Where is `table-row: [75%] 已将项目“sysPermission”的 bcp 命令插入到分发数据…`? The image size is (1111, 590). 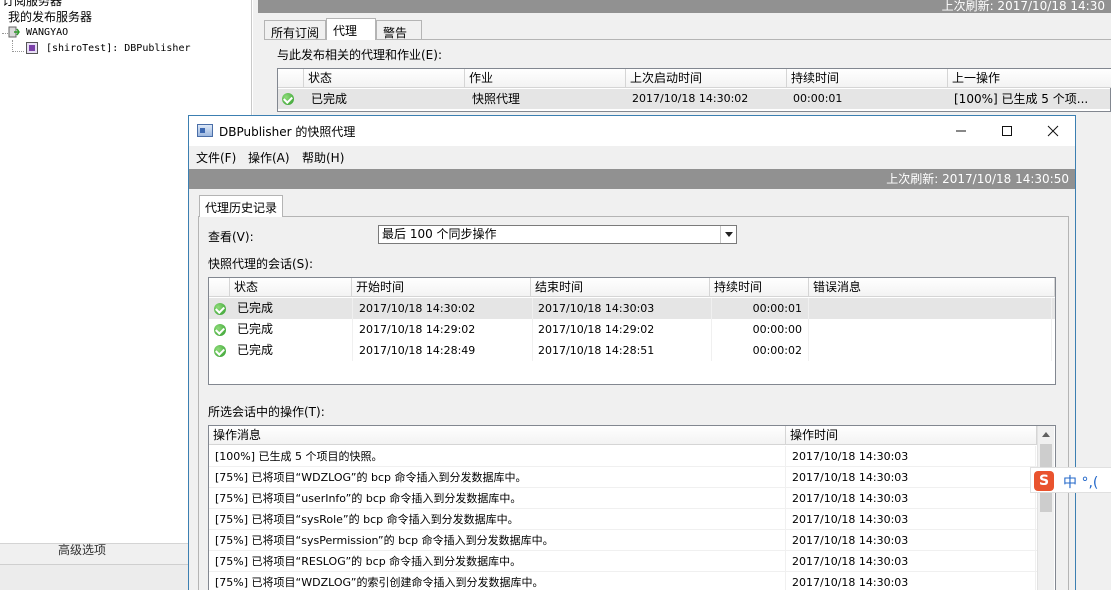
table-row: [75%] 已将项目“sysPermission”的 bcp 命令插入到分发数据… is located at coordinates (623, 540).